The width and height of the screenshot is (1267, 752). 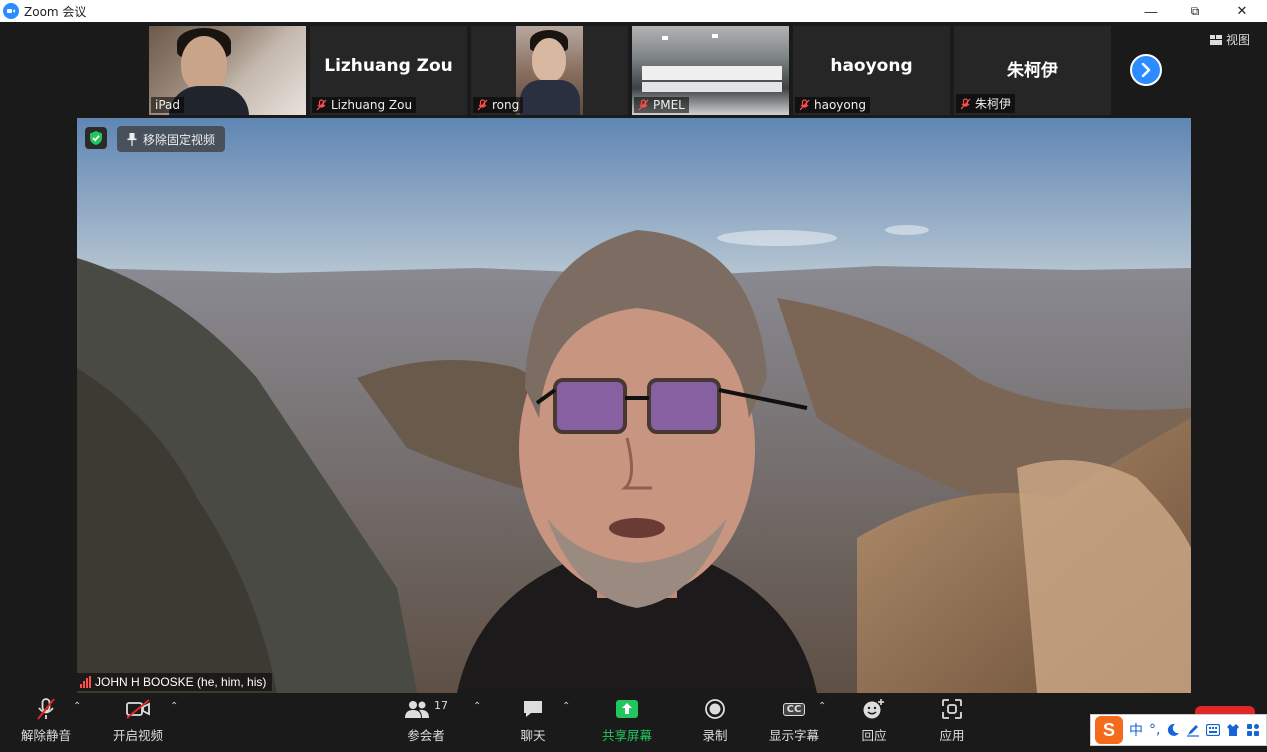 What do you see at coordinates (661, 105) in the screenshot?
I see `participant-label: PMEL` at bounding box center [661, 105].